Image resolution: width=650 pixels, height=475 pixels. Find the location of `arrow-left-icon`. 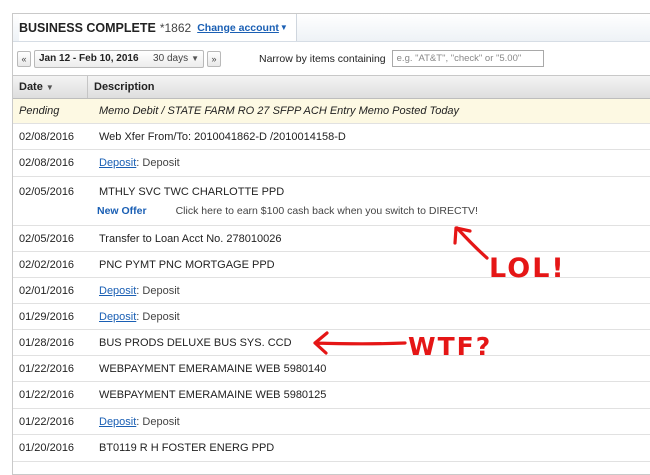

arrow-left-icon is located at coordinates (360, 343).